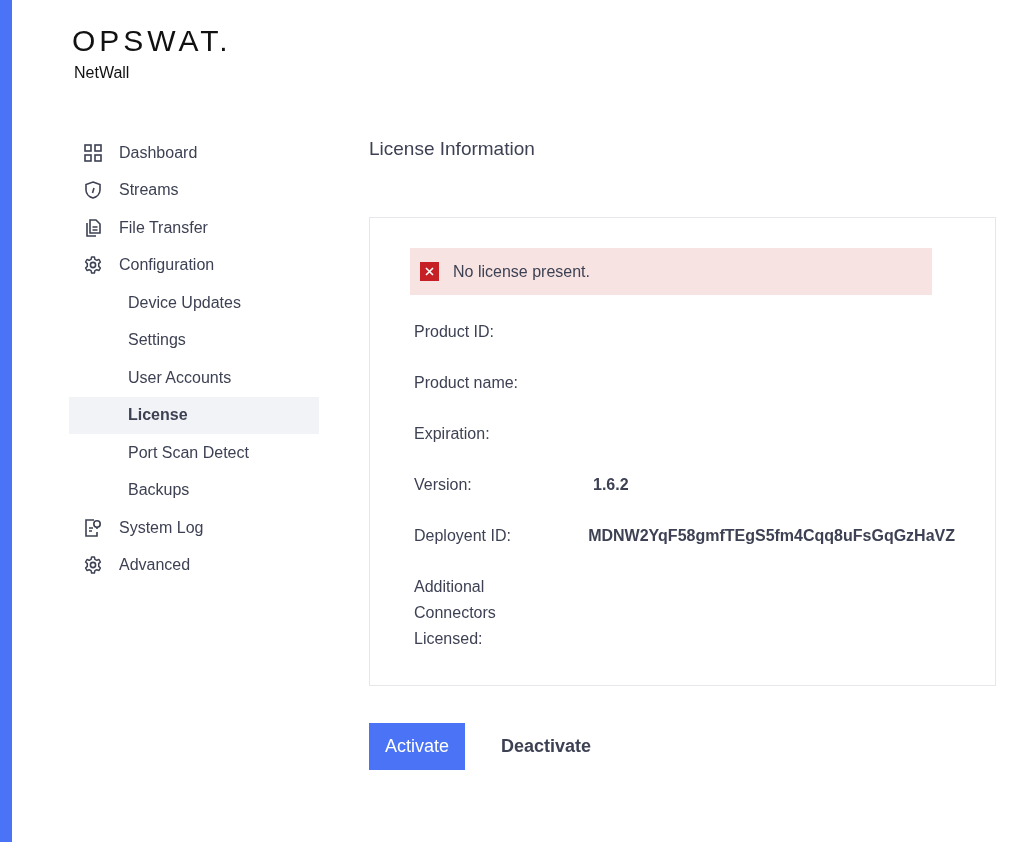  What do you see at coordinates (93, 527) in the screenshot?
I see `log-icon` at bounding box center [93, 527].